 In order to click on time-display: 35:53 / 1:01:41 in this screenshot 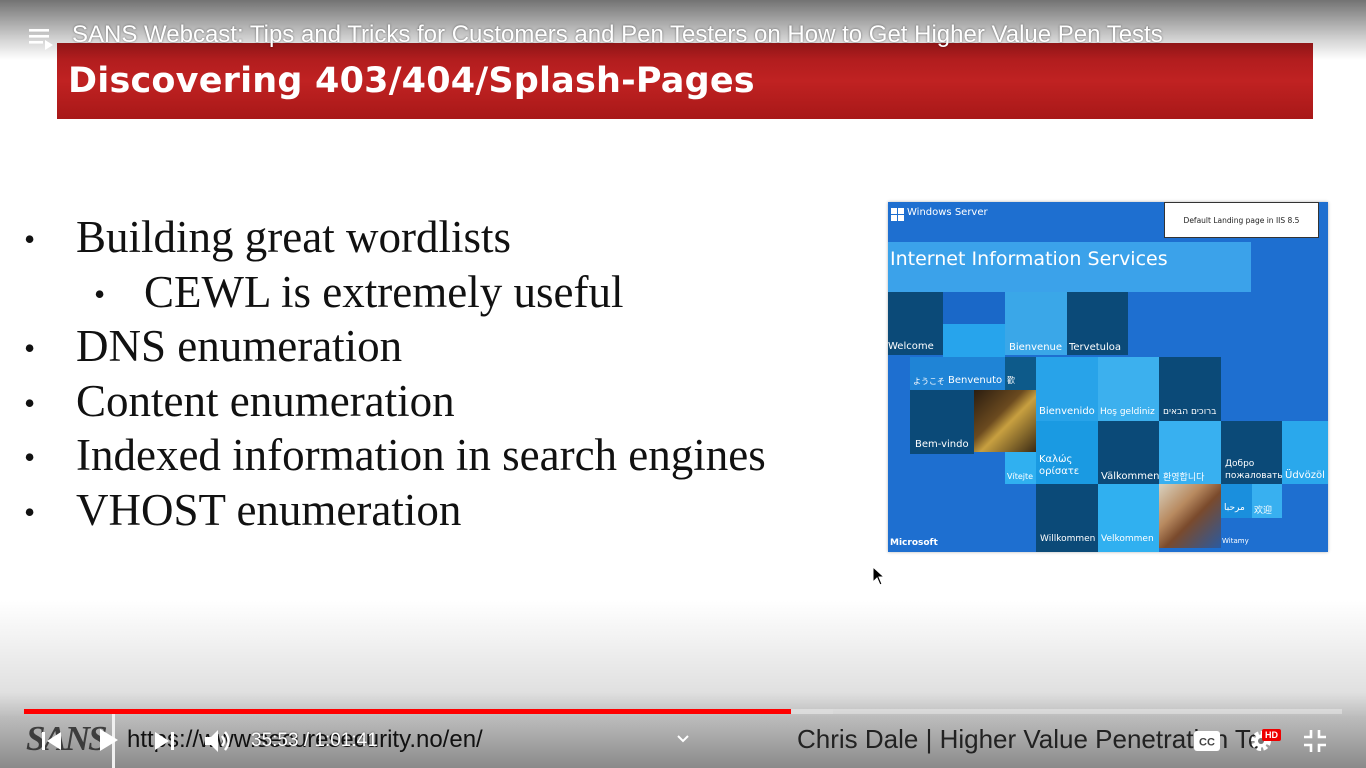, I will do `click(314, 741)`.